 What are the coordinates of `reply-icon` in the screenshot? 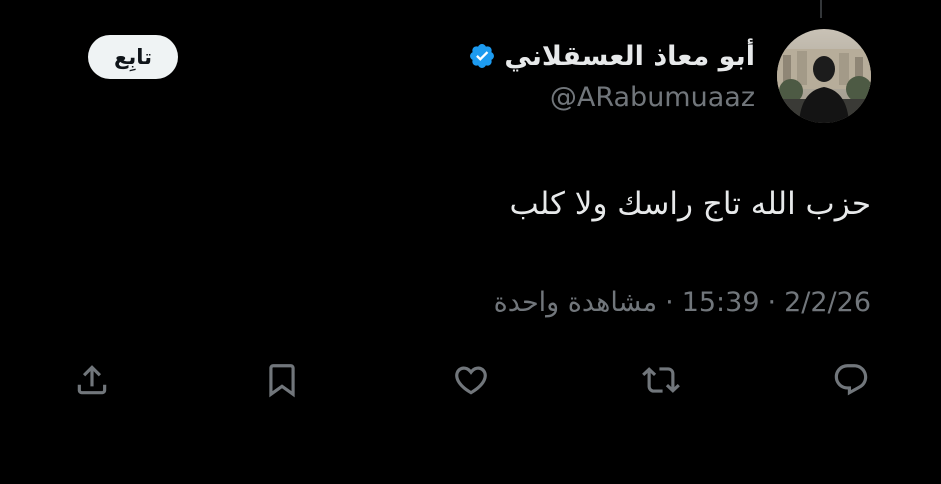 It's located at (851, 380).